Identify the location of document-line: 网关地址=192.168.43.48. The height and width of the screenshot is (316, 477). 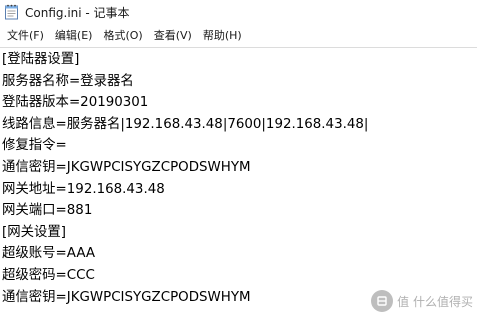
(83, 189).